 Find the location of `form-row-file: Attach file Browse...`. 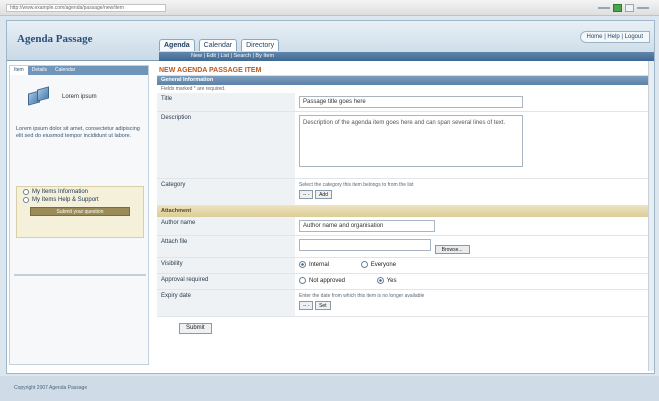

form-row-file: Attach file Browse... is located at coordinates (404, 247).